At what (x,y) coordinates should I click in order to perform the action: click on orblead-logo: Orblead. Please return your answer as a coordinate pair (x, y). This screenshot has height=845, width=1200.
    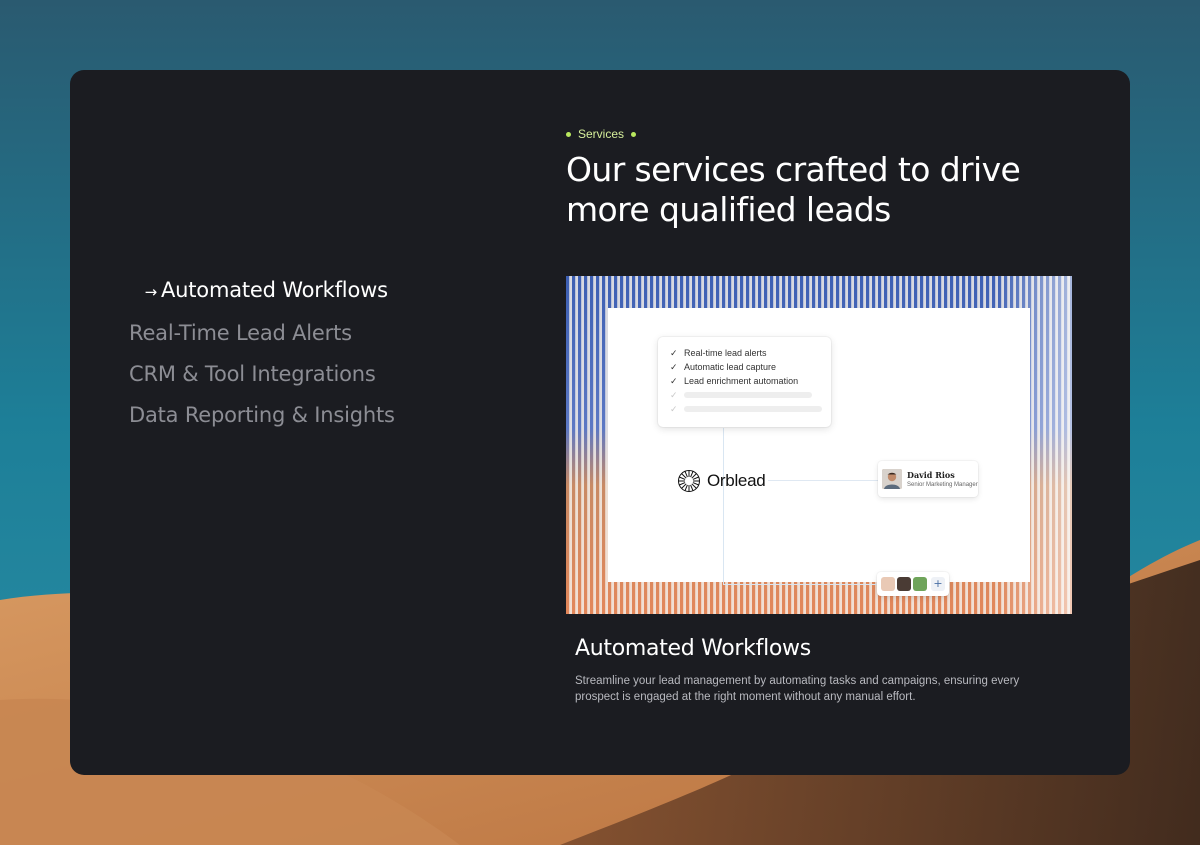
    Looking at the image, I should click on (721, 481).